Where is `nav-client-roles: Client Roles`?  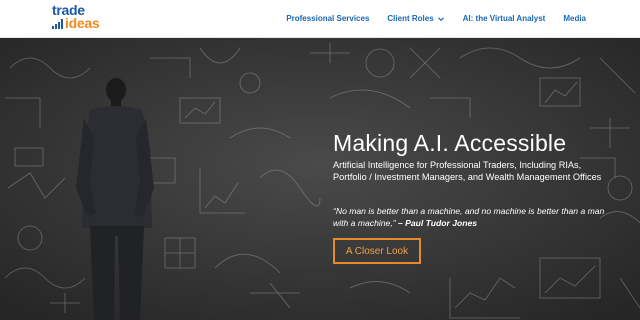
nav-client-roles: Client Roles is located at coordinates (415, 18).